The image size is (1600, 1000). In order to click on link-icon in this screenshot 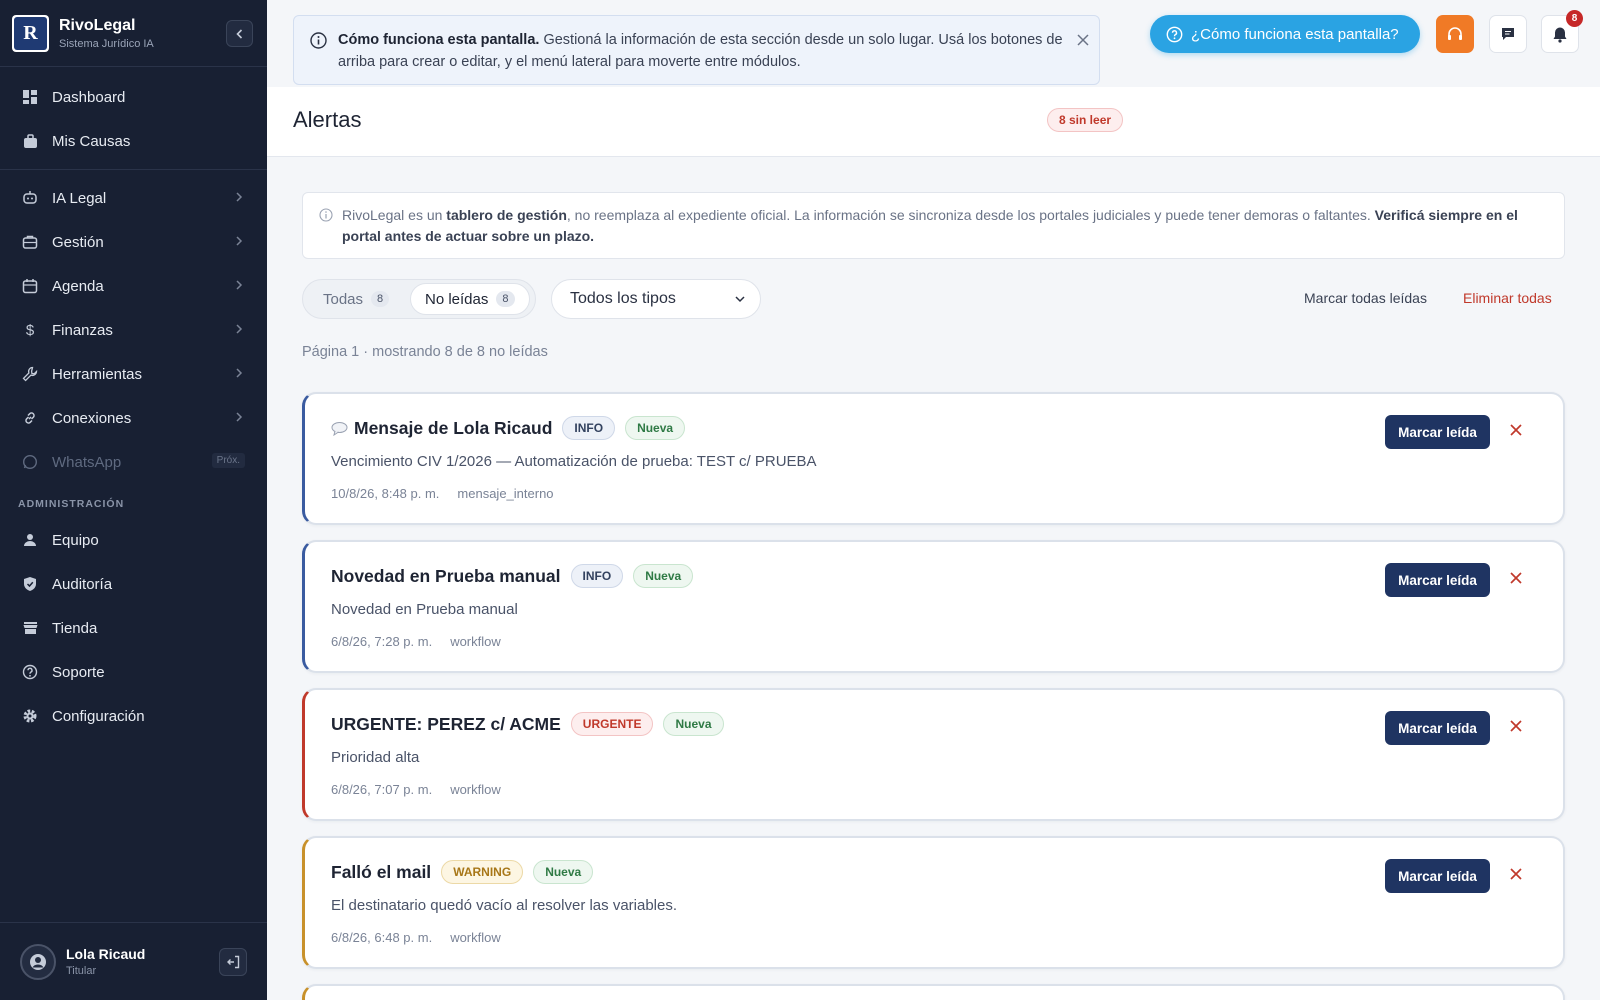, I will do `click(30, 418)`.